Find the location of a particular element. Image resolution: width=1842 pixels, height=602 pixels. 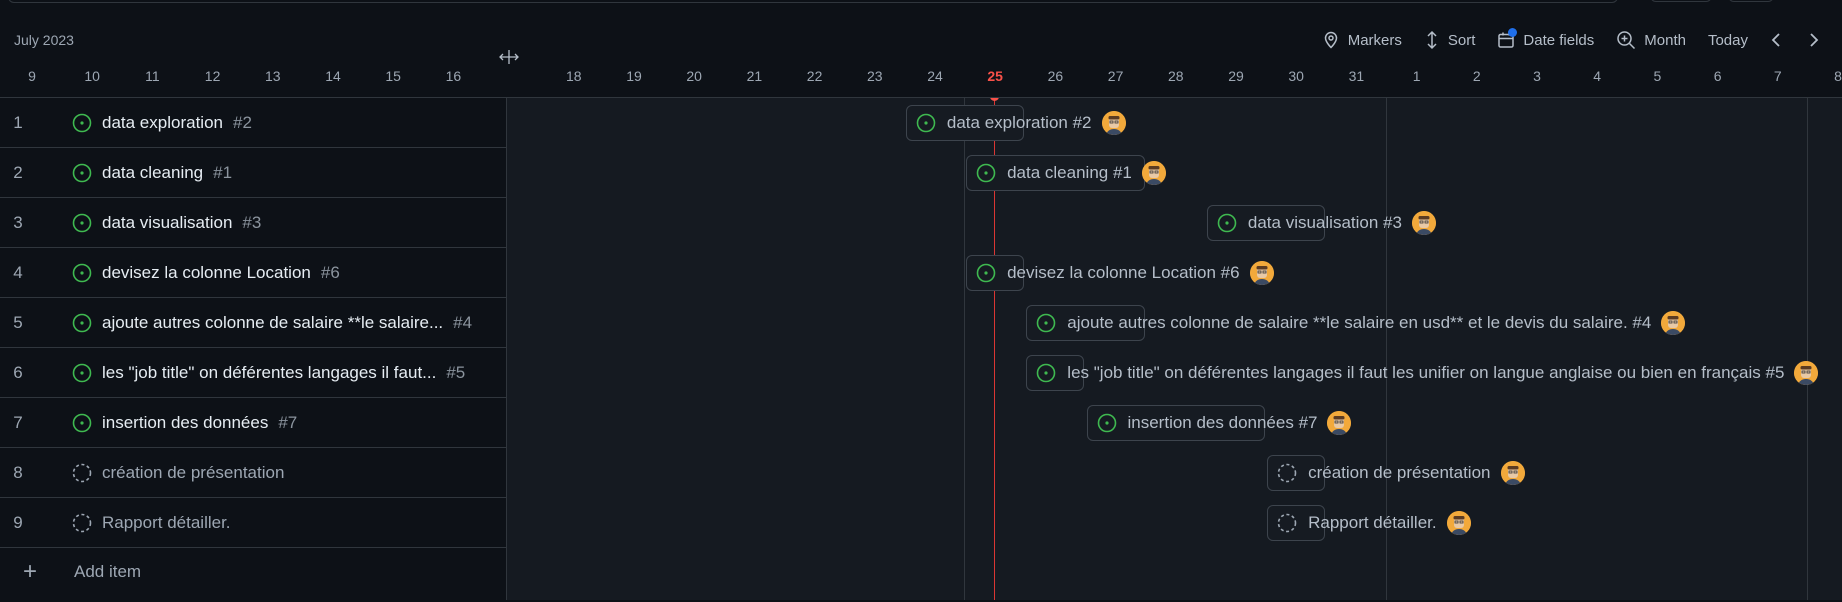

item-title: insertion des données is located at coordinates (185, 423).